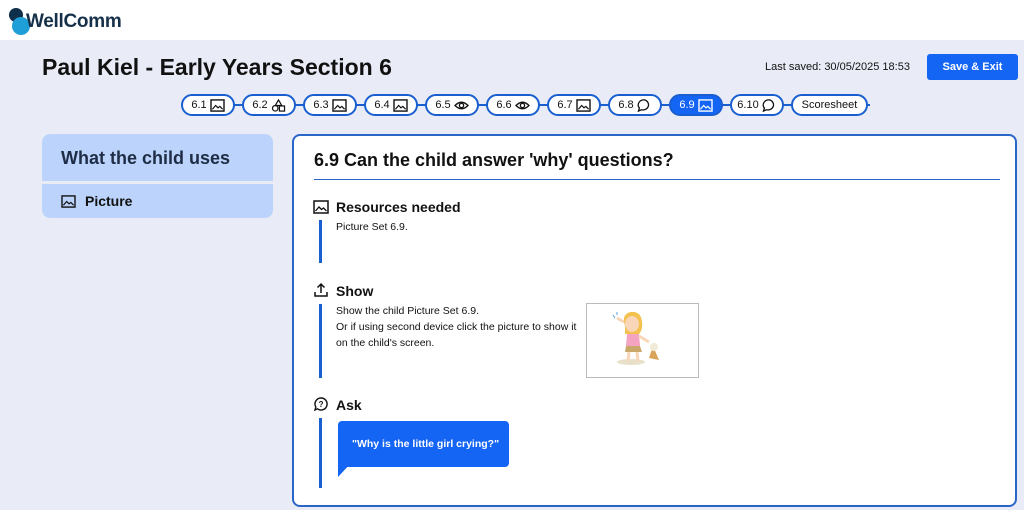  What do you see at coordinates (382, 105) in the screenshot?
I see `step-label: 6.4` at bounding box center [382, 105].